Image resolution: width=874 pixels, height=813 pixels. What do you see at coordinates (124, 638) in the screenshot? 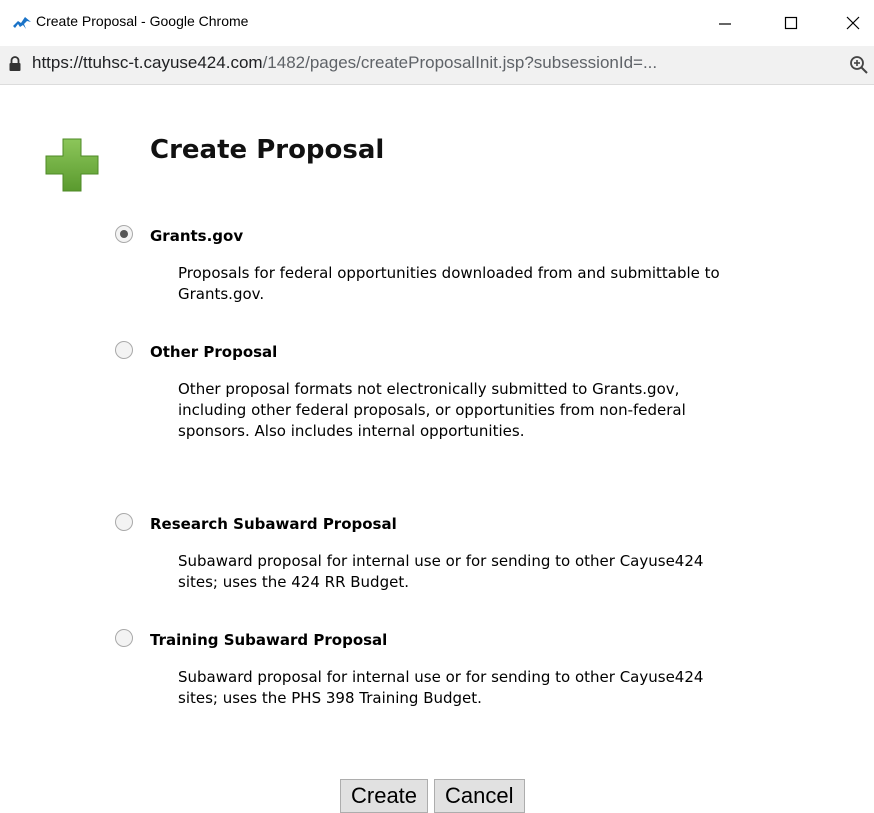
I see `radio-training-subaward` at bounding box center [124, 638].